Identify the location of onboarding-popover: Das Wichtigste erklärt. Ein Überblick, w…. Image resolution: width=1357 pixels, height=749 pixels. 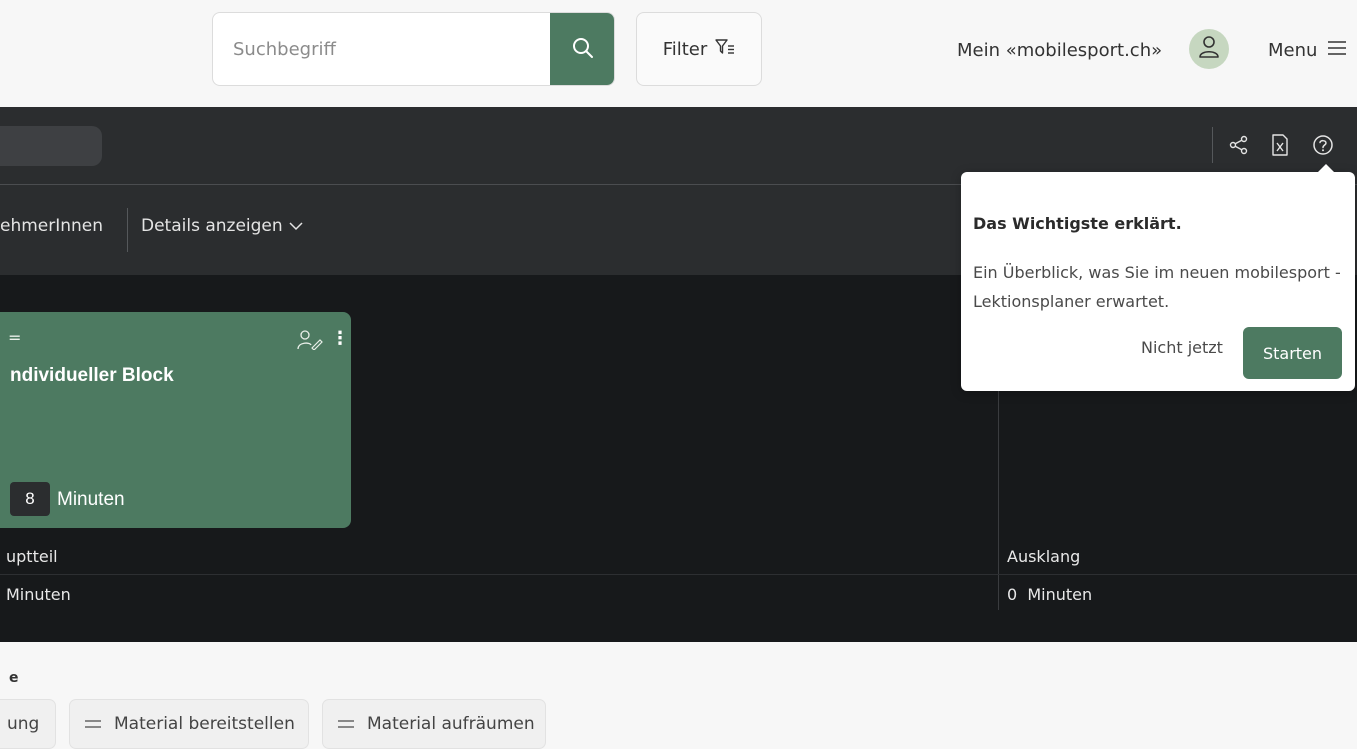
(1158, 277).